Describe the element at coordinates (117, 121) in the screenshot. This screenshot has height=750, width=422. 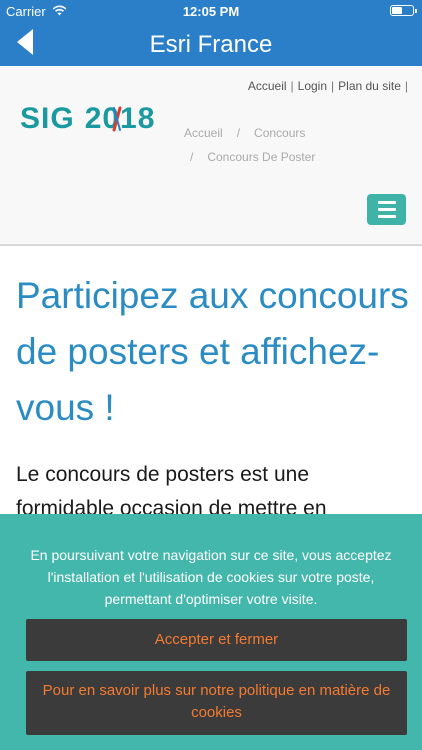
I see `compass-icon` at that location.